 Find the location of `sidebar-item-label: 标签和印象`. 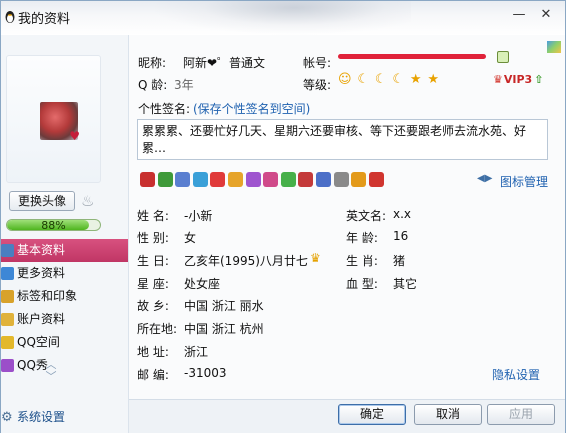

sidebar-item-label: 标签和印象 is located at coordinates (47, 296).